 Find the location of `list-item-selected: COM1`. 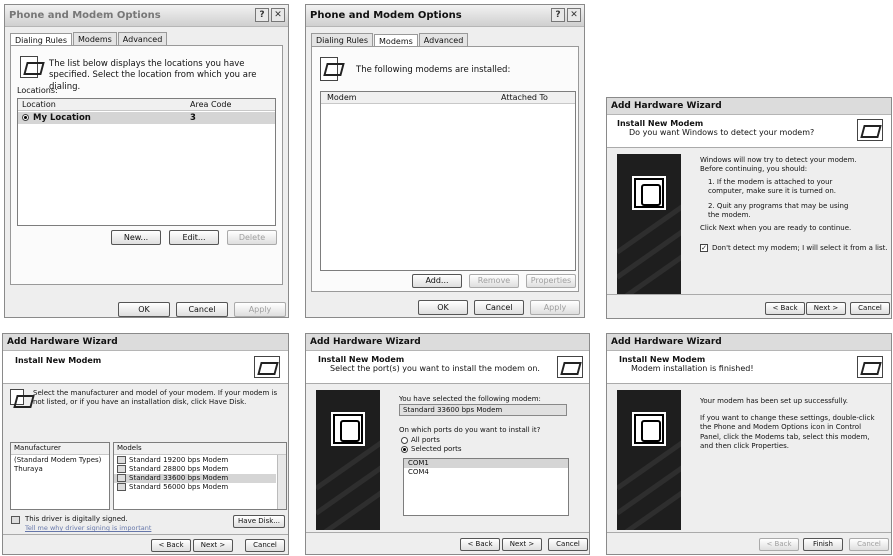

list-item-selected: COM1 is located at coordinates (486, 463).